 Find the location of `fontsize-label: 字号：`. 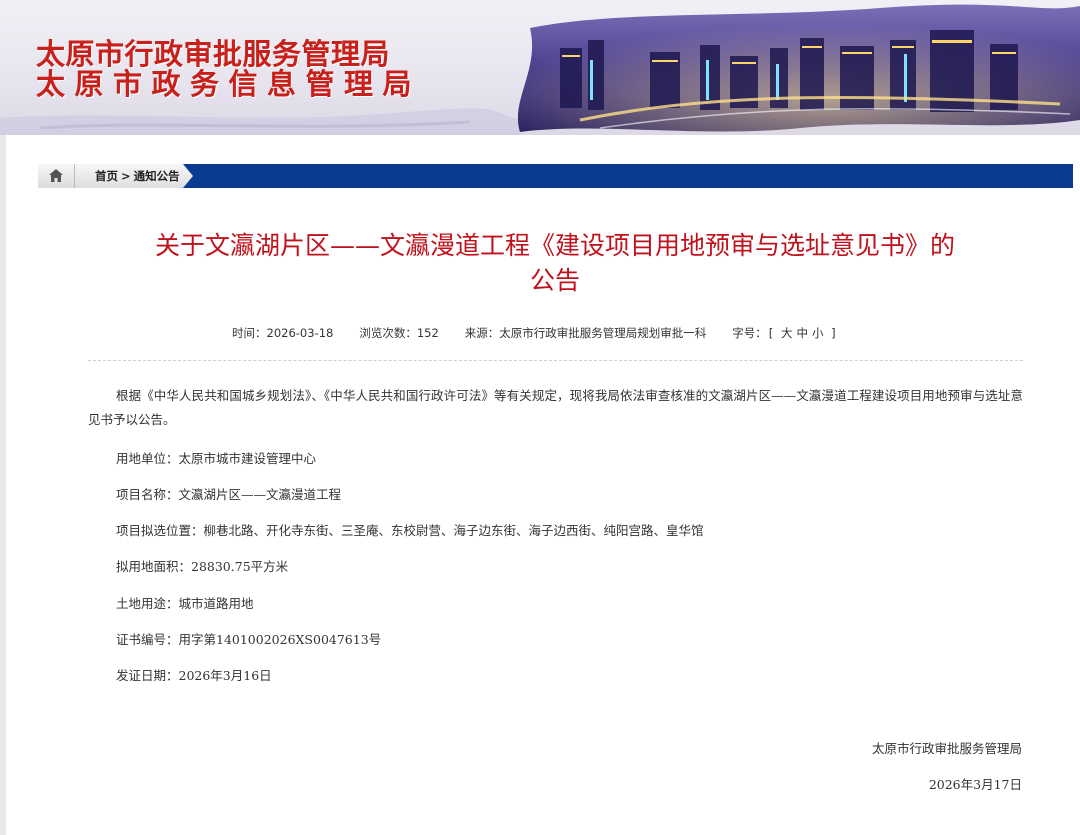

fontsize-label: 字号： is located at coordinates (749, 333).